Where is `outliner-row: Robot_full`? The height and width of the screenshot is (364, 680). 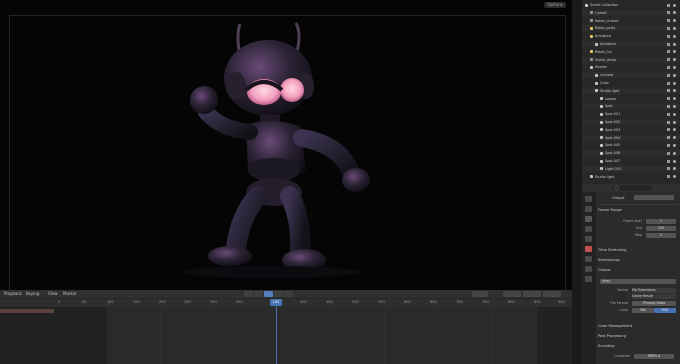
outliner-row: Robot_full is located at coordinates (631, 52).